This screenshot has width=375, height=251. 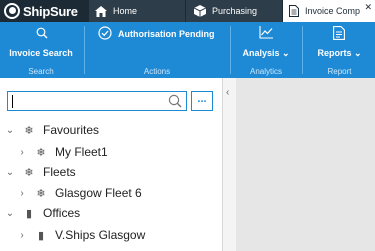 I want to click on tree-search-box, so click(x=97, y=101).